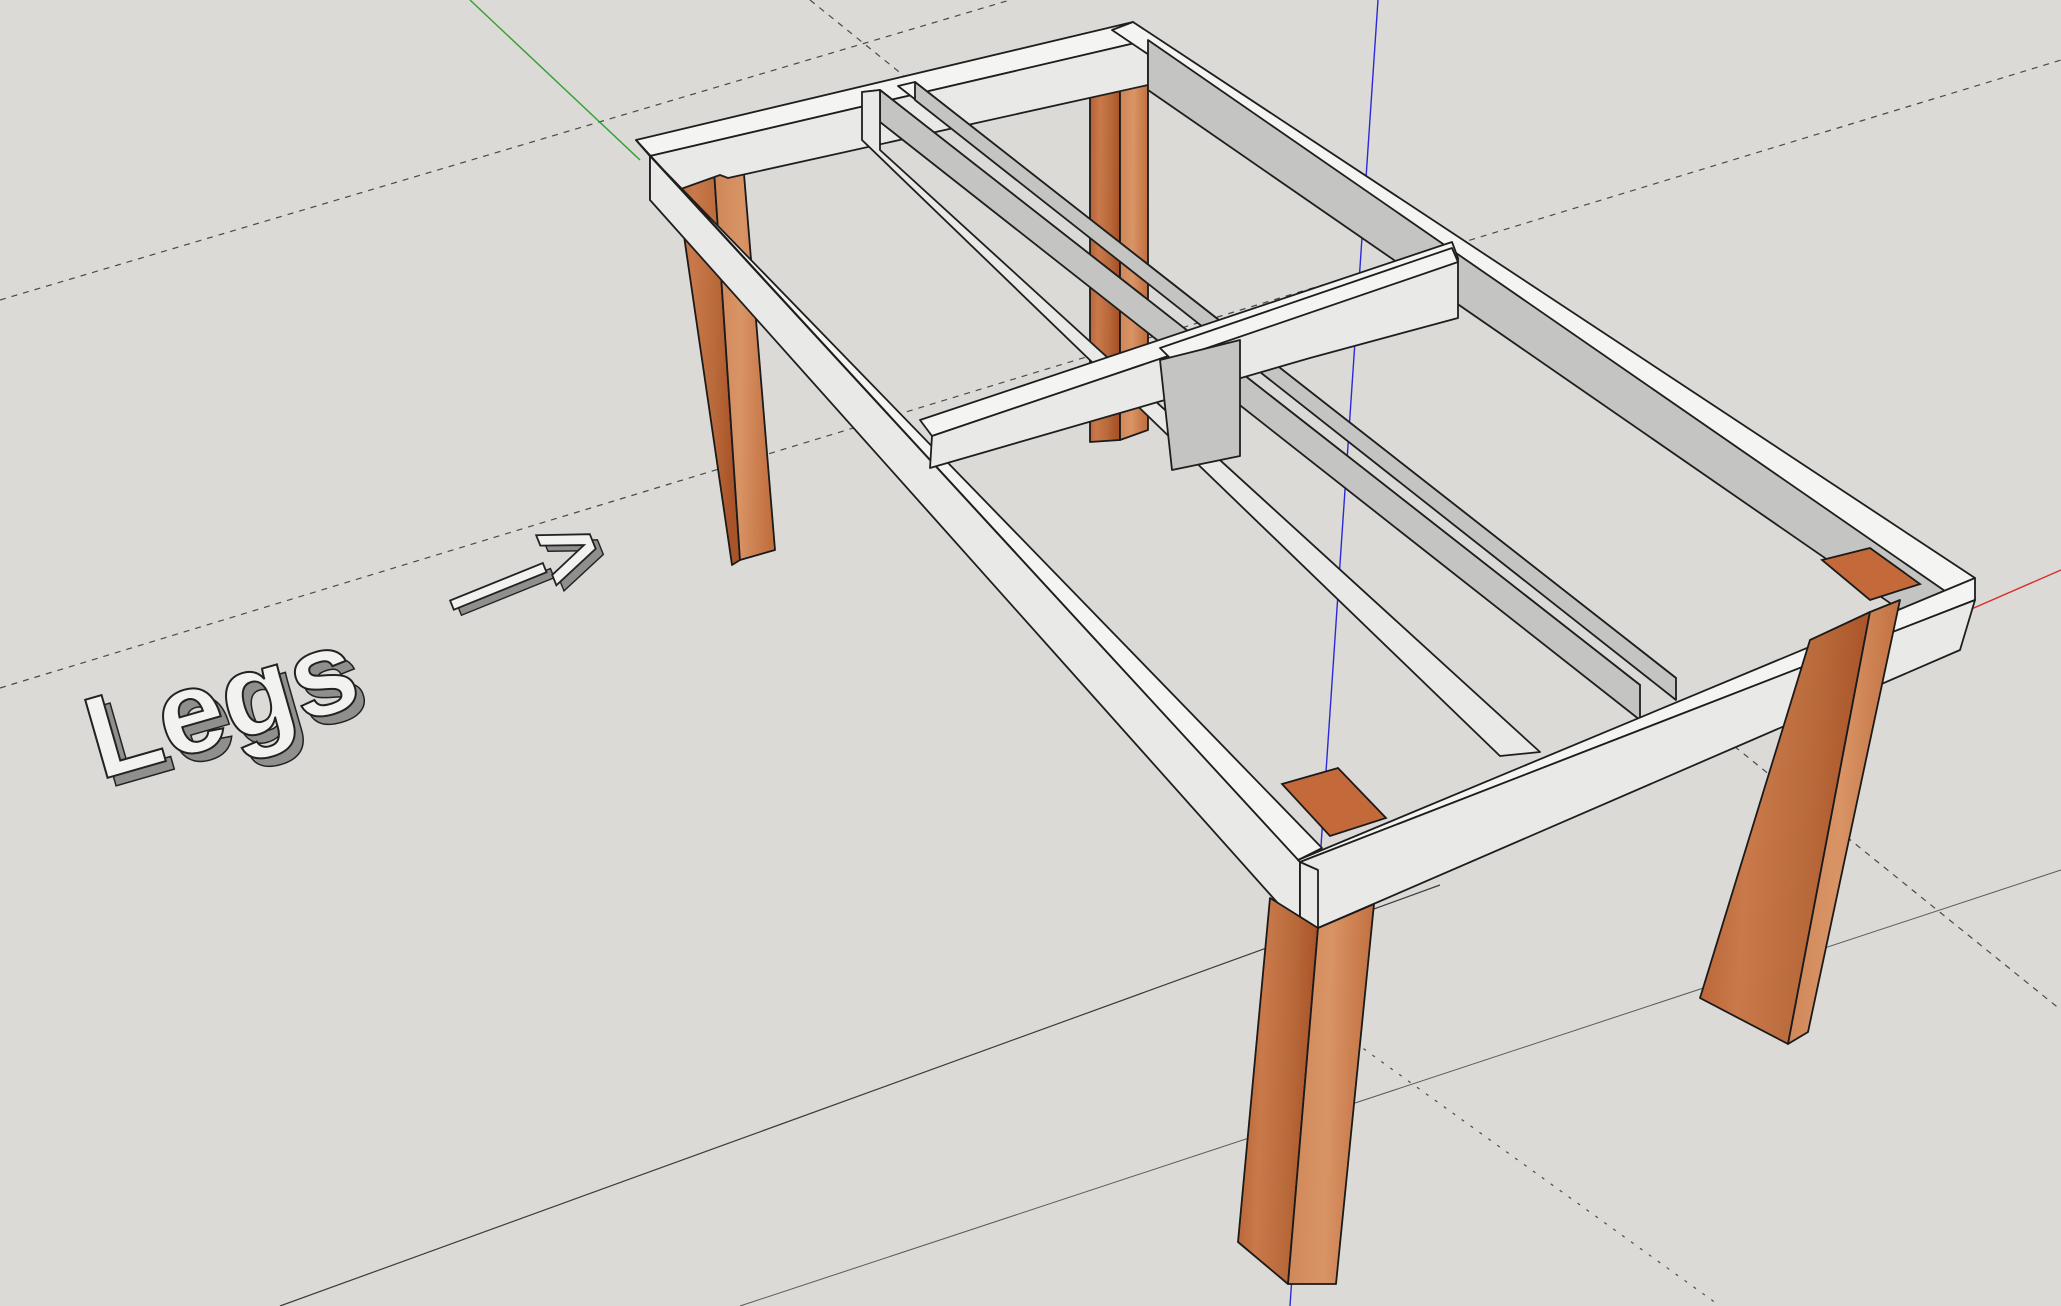 This screenshot has width=2061, height=1306. Describe the element at coordinates (526, 571) in the screenshot. I see `arrow-3d-text: —> —>` at that location.